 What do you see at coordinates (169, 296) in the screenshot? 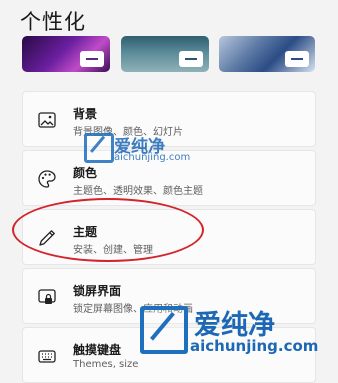
I see `settings-item-lockscreen: 锁屏界面 锁定屏幕图像、应用和动画` at bounding box center [169, 296].